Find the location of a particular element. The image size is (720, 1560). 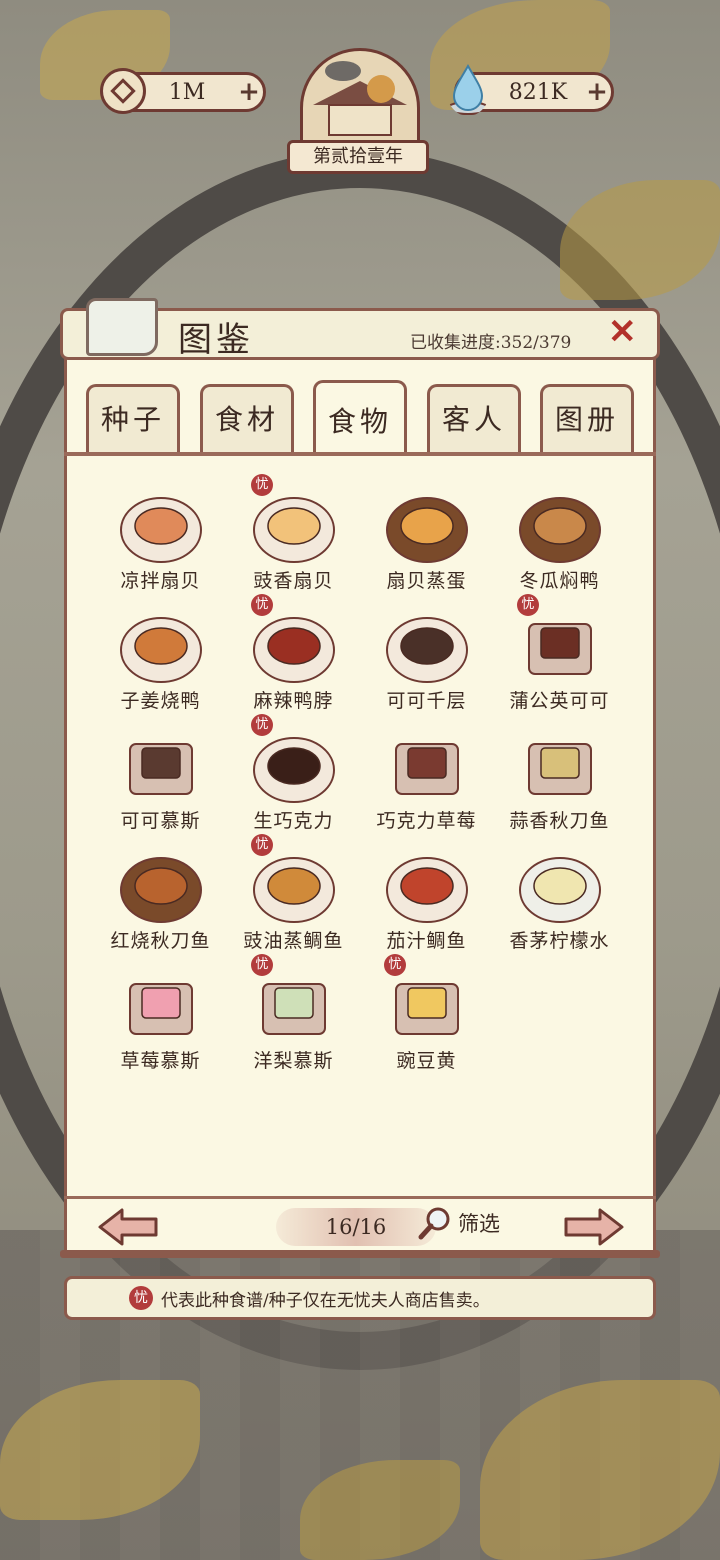

food-item: 草莓慕斯 is located at coordinates (160, 1014).